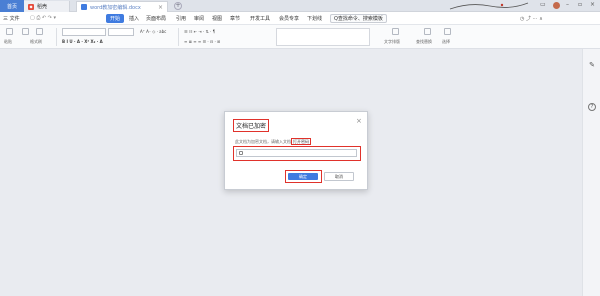 The width and height of the screenshot is (600, 296). What do you see at coordinates (156, 18) in the screenshot?
I see `menu-item-page-layout: 页面布局` at bounding box center [156, 18].